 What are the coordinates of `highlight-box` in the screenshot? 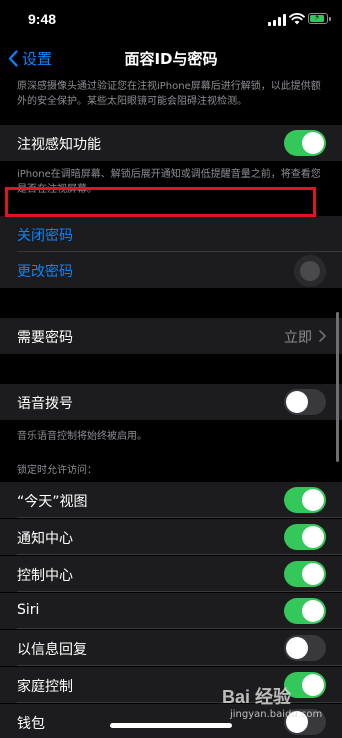 It's located at (160, 202).